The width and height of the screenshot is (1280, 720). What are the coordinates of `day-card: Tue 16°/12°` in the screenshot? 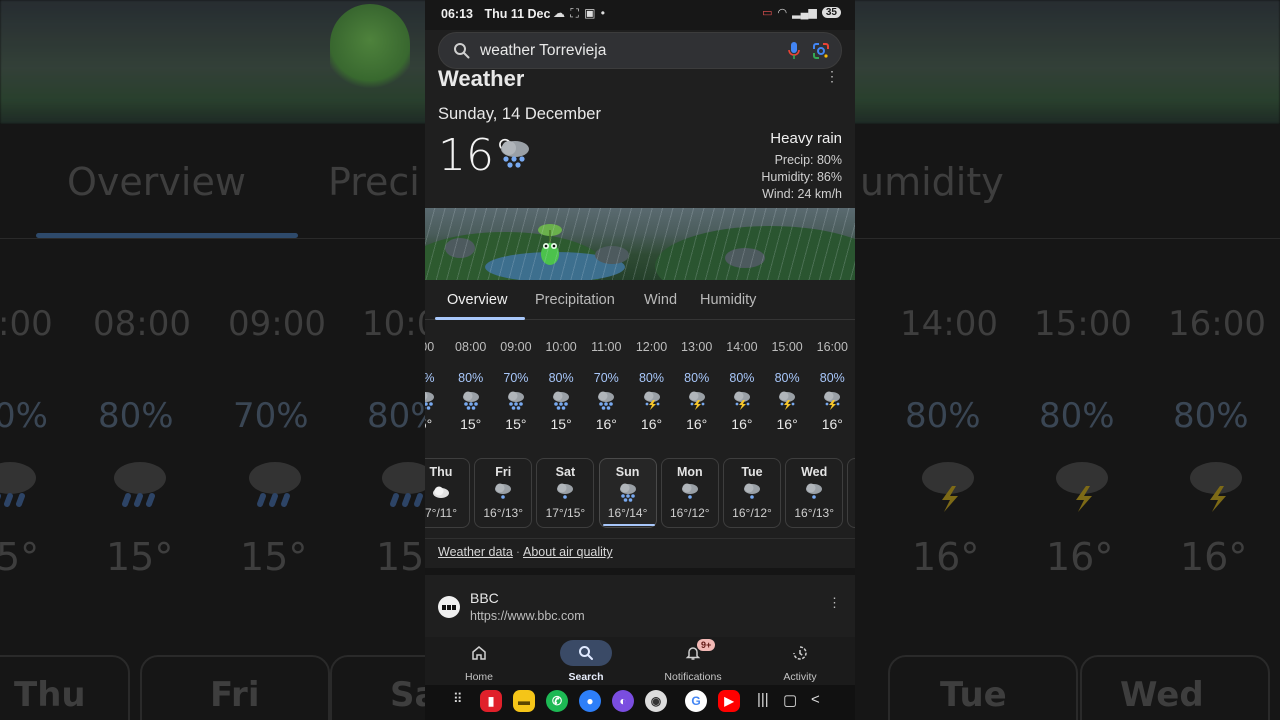 It's located at (752, 493).